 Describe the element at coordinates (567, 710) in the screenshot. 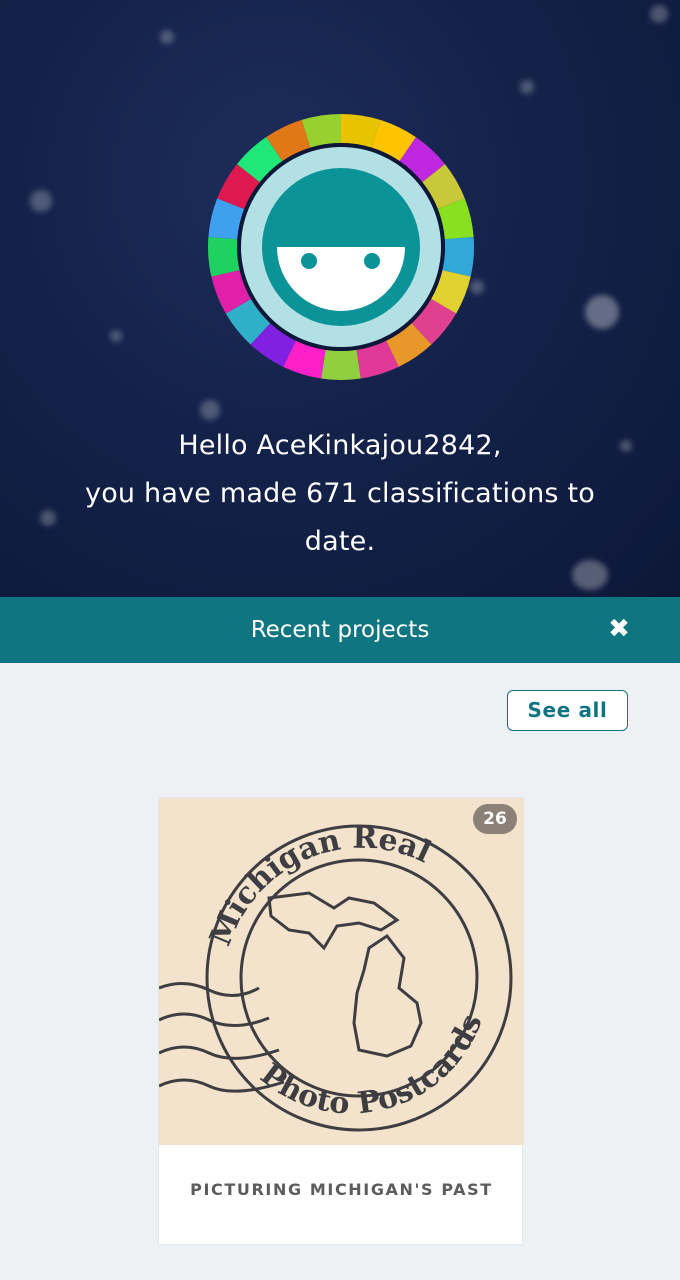

I see `see-all-button: See all` at that location.